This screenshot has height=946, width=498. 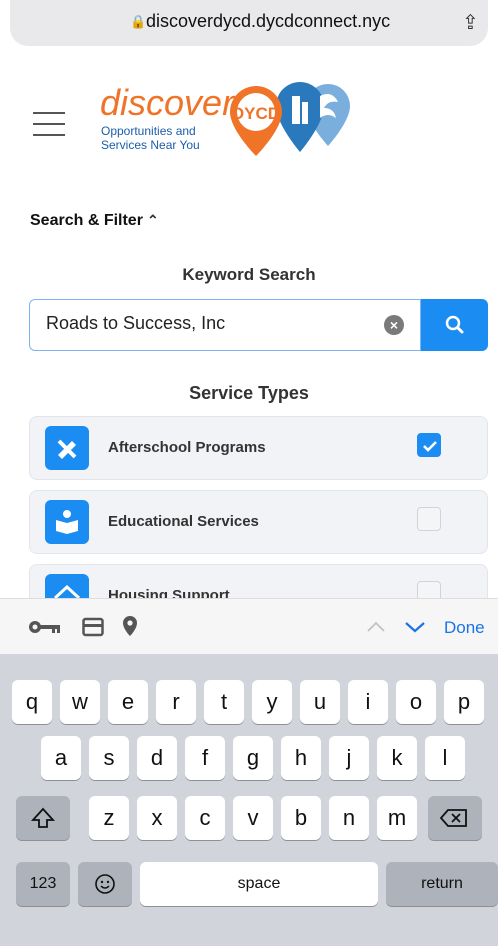 What do you see at coordinates (394, 325) in the screenshot?
I see `clear-icon: ×` at bounding box center [394, 325].